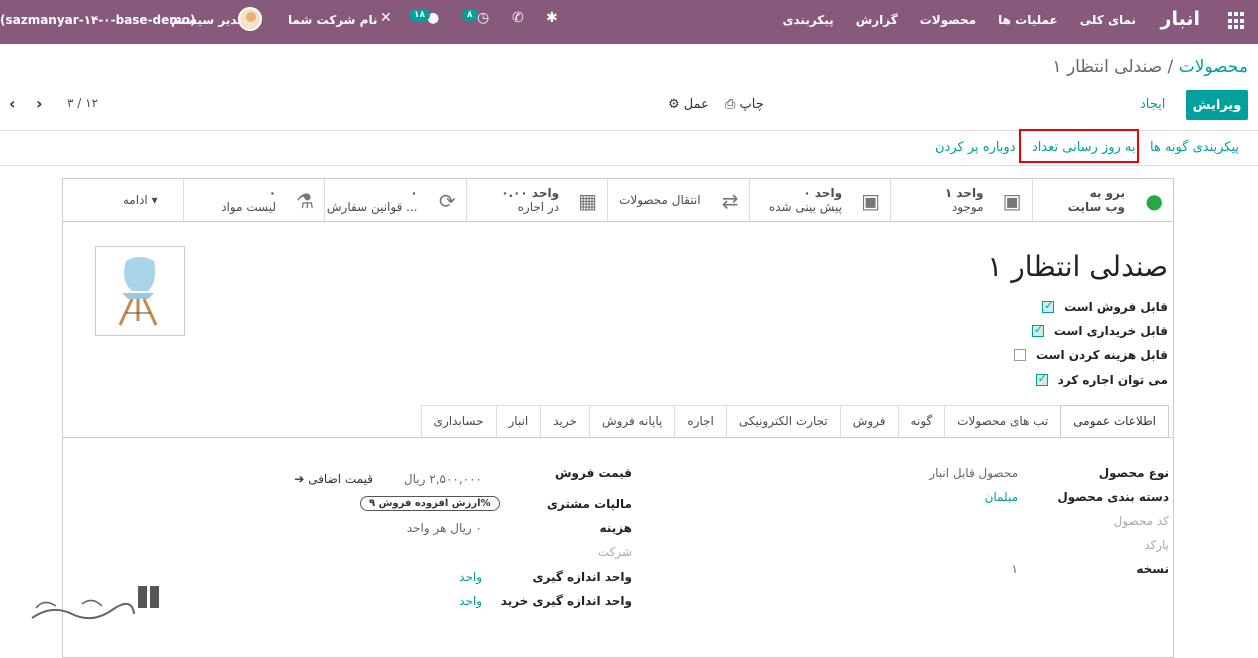 This screenshot has height=658, width=1258. I want to click on pager-value: ۳ / ۱۲, so click(82, 103).